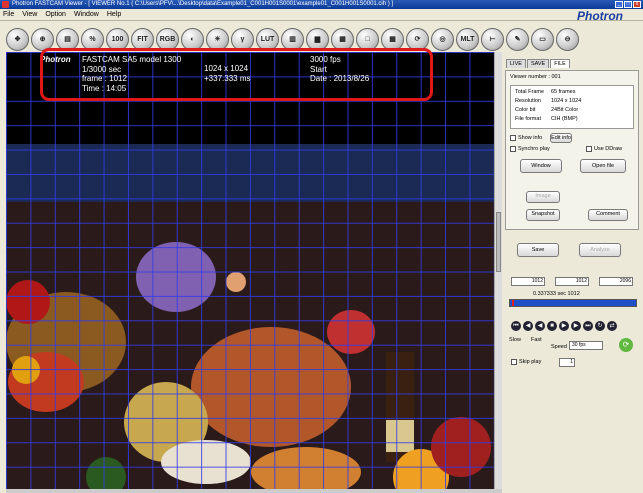 Image resolution: width=643 pixels, height=493 pixels. What do you see at coordinates (542, 39) in the screenshot?
I see `display-icon: ▭` at bounding box center [542, 39].